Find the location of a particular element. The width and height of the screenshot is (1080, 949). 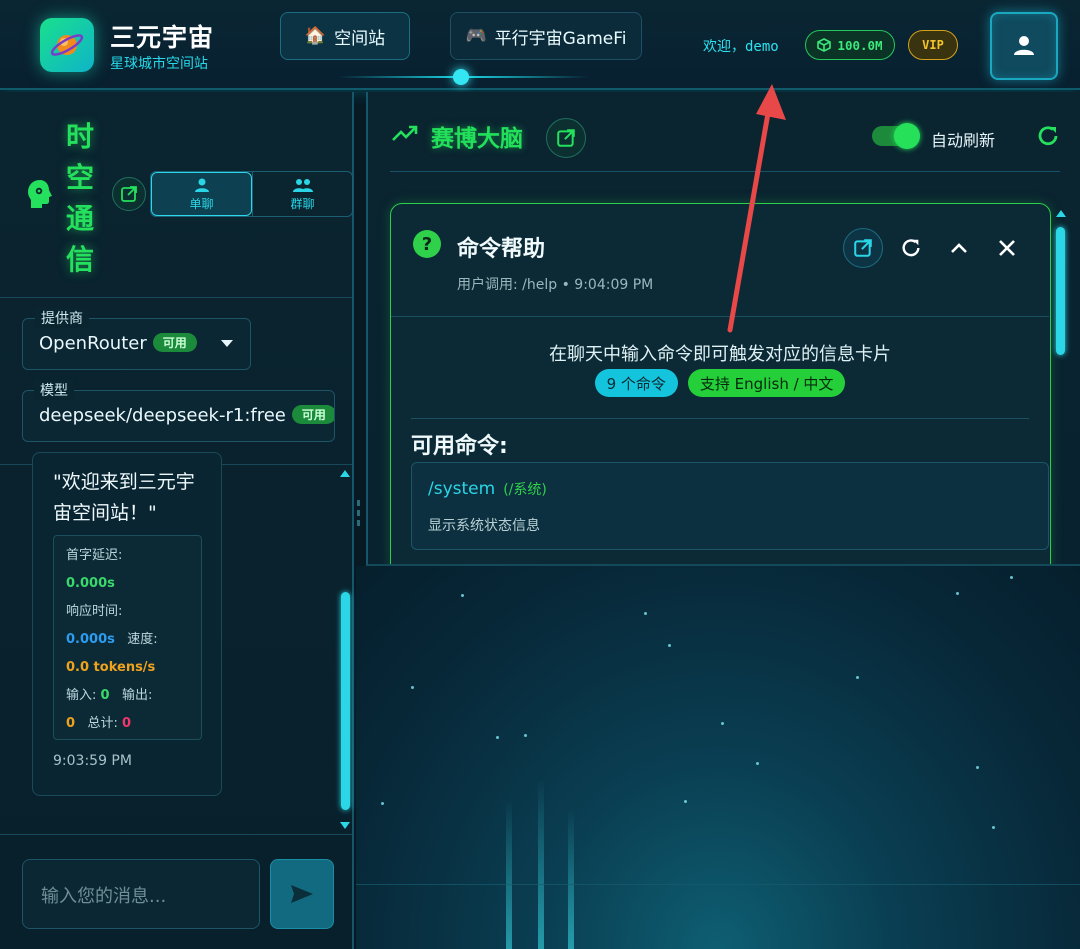

message-text: "欢迎来到三元宇宙空间站！" is located at coordinates (124, 497).